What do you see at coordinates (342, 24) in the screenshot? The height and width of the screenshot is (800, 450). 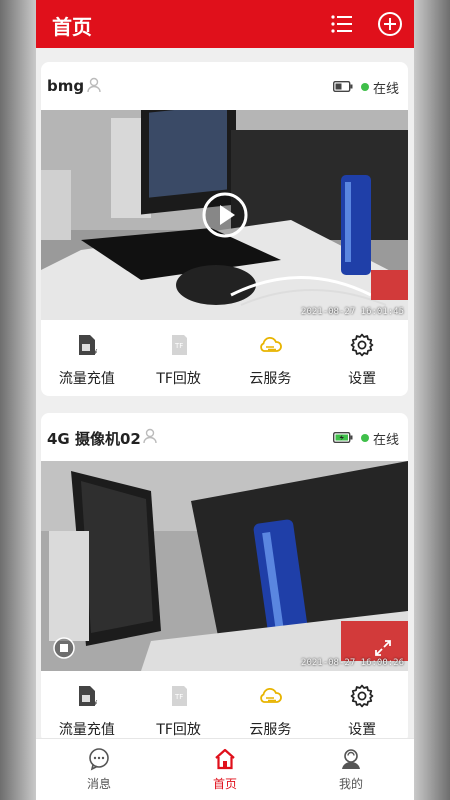 I see `list-icon` at bounding box center [342, 24].